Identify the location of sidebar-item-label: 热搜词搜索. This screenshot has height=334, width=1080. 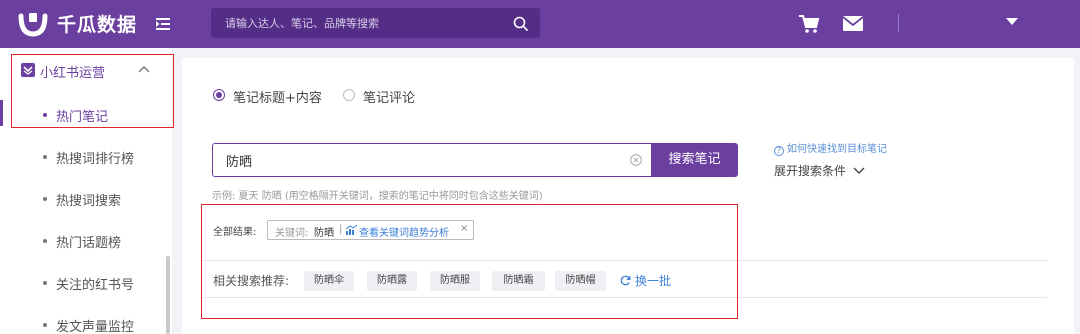
(89, 201).